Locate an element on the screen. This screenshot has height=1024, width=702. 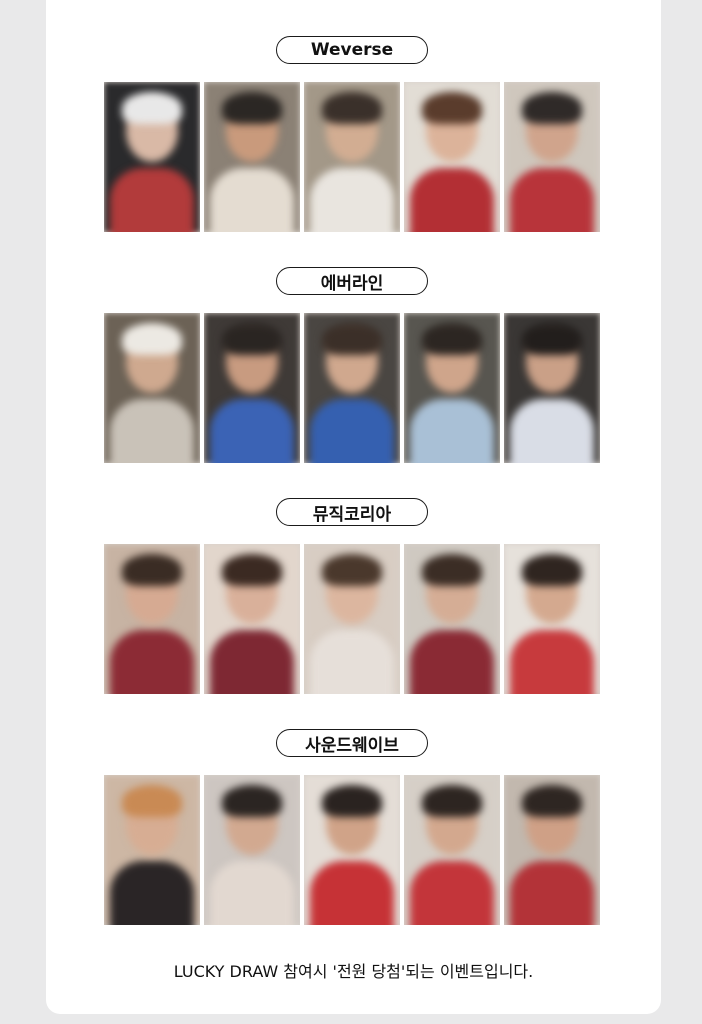
store-name-pill: 에버라인 is located at coordinates (352, 281).